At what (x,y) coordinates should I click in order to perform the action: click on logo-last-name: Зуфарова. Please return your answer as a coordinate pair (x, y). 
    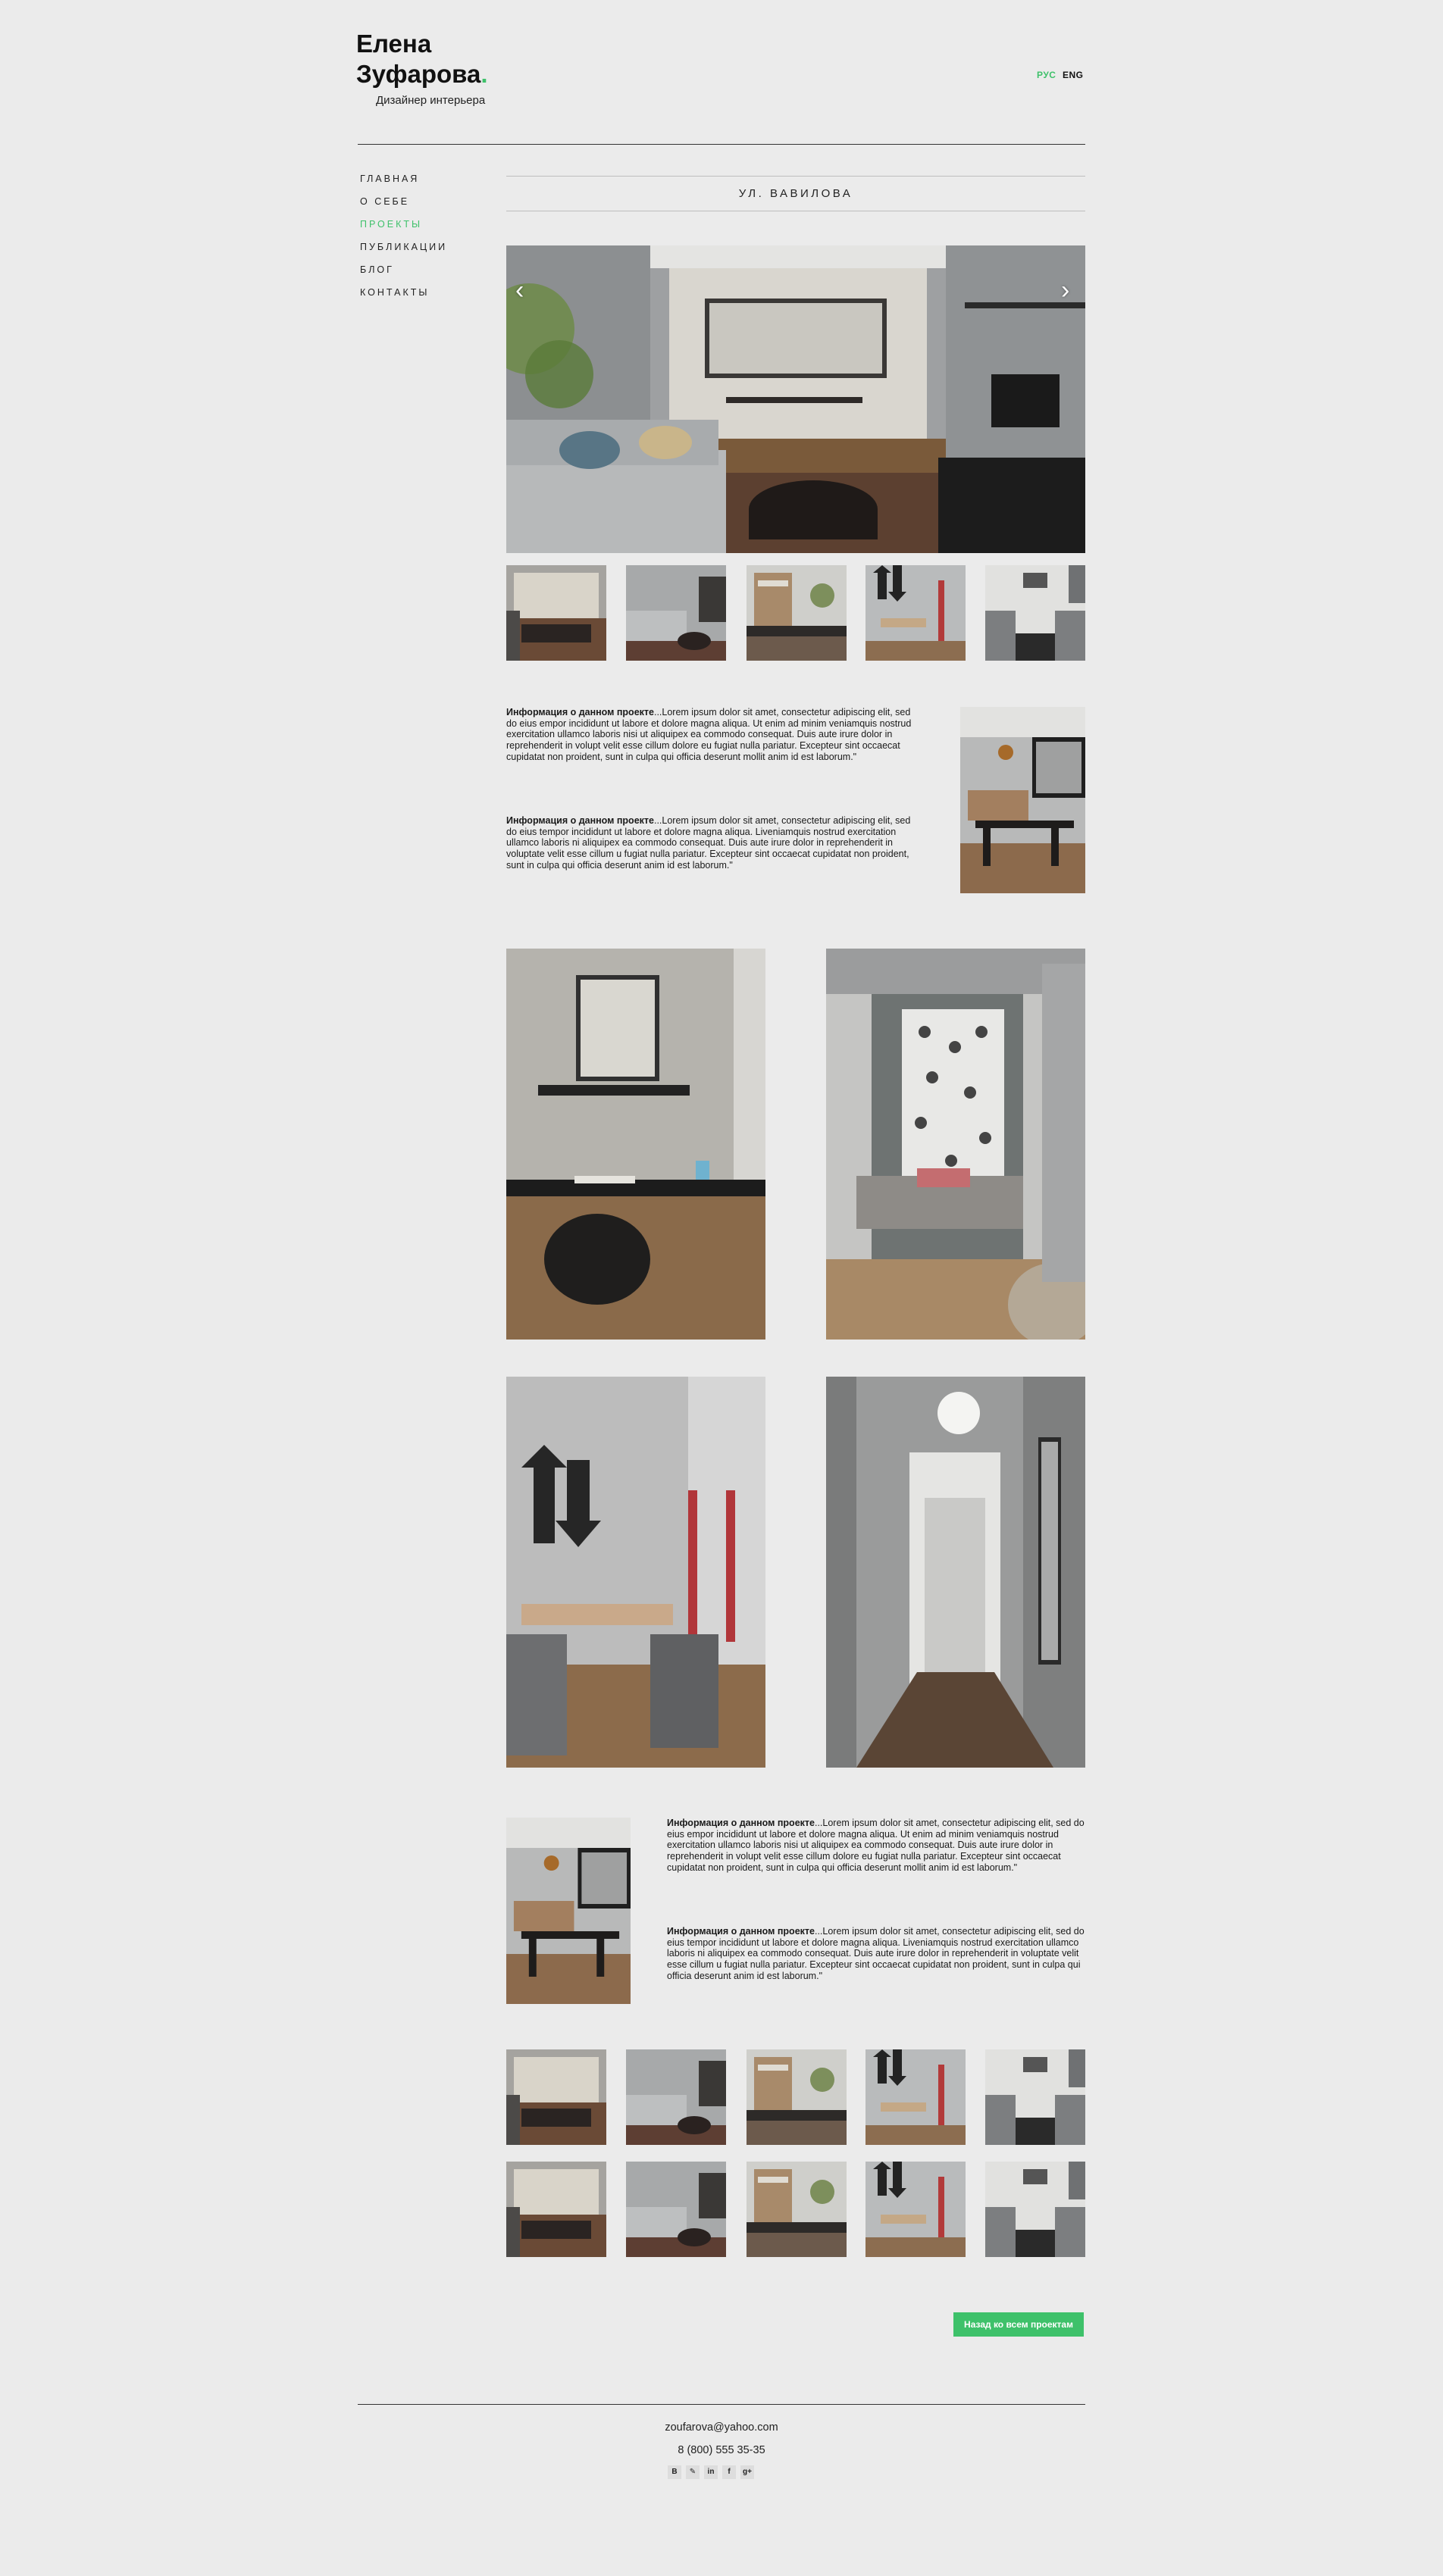
    Looking at the image, I should click on (418, 74).